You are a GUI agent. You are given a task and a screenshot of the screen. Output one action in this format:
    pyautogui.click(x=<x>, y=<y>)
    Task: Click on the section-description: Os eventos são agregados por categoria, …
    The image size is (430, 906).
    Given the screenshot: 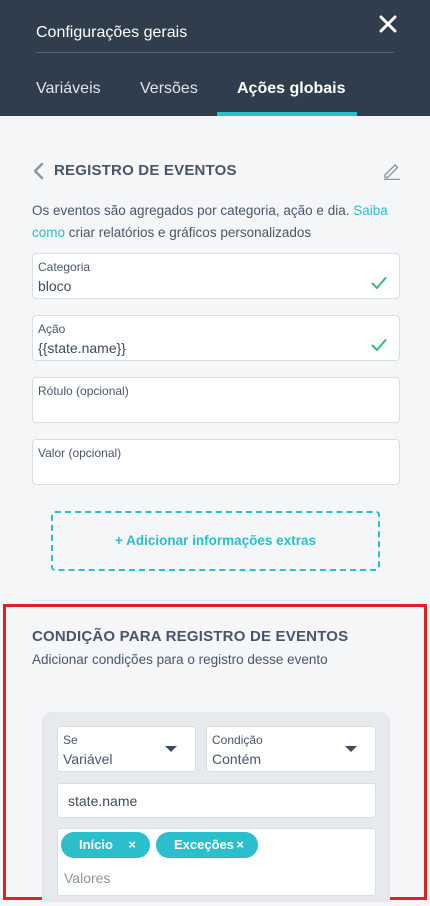 What is the action you would take?
    pyautogui.click(x=218, y=222)
    